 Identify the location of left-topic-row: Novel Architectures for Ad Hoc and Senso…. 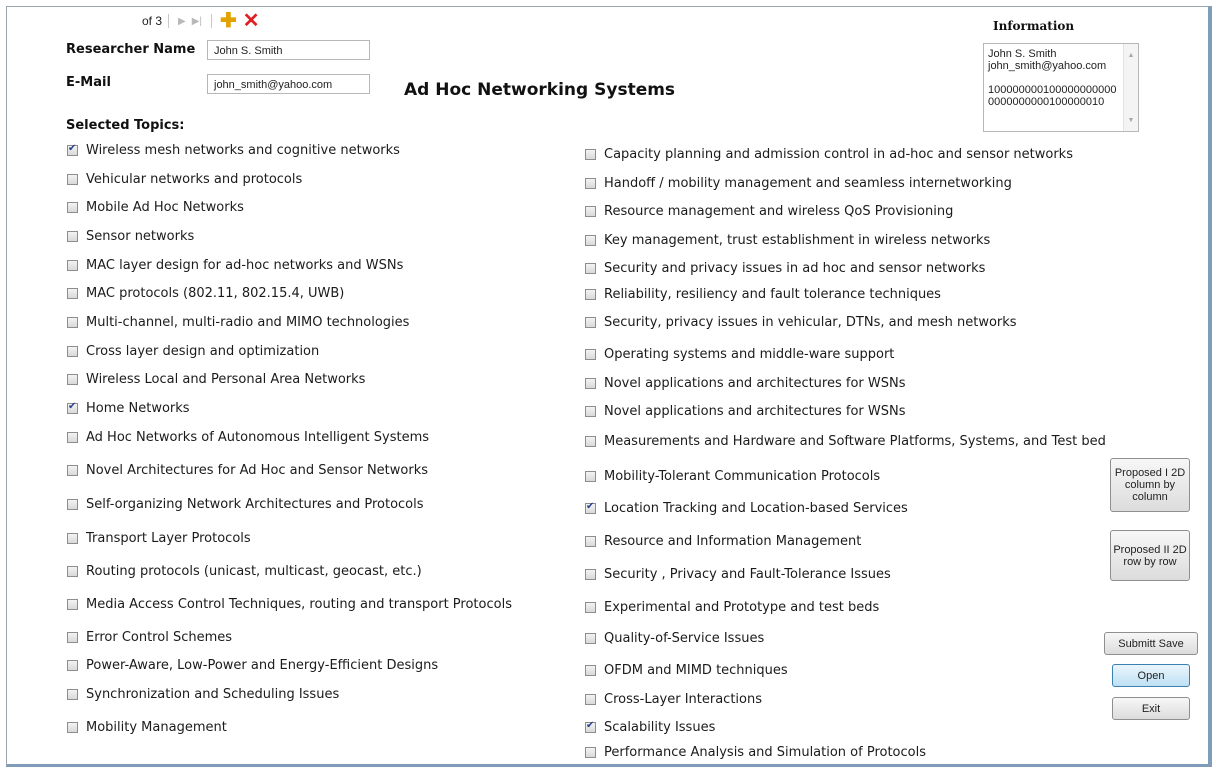
(247, 470).